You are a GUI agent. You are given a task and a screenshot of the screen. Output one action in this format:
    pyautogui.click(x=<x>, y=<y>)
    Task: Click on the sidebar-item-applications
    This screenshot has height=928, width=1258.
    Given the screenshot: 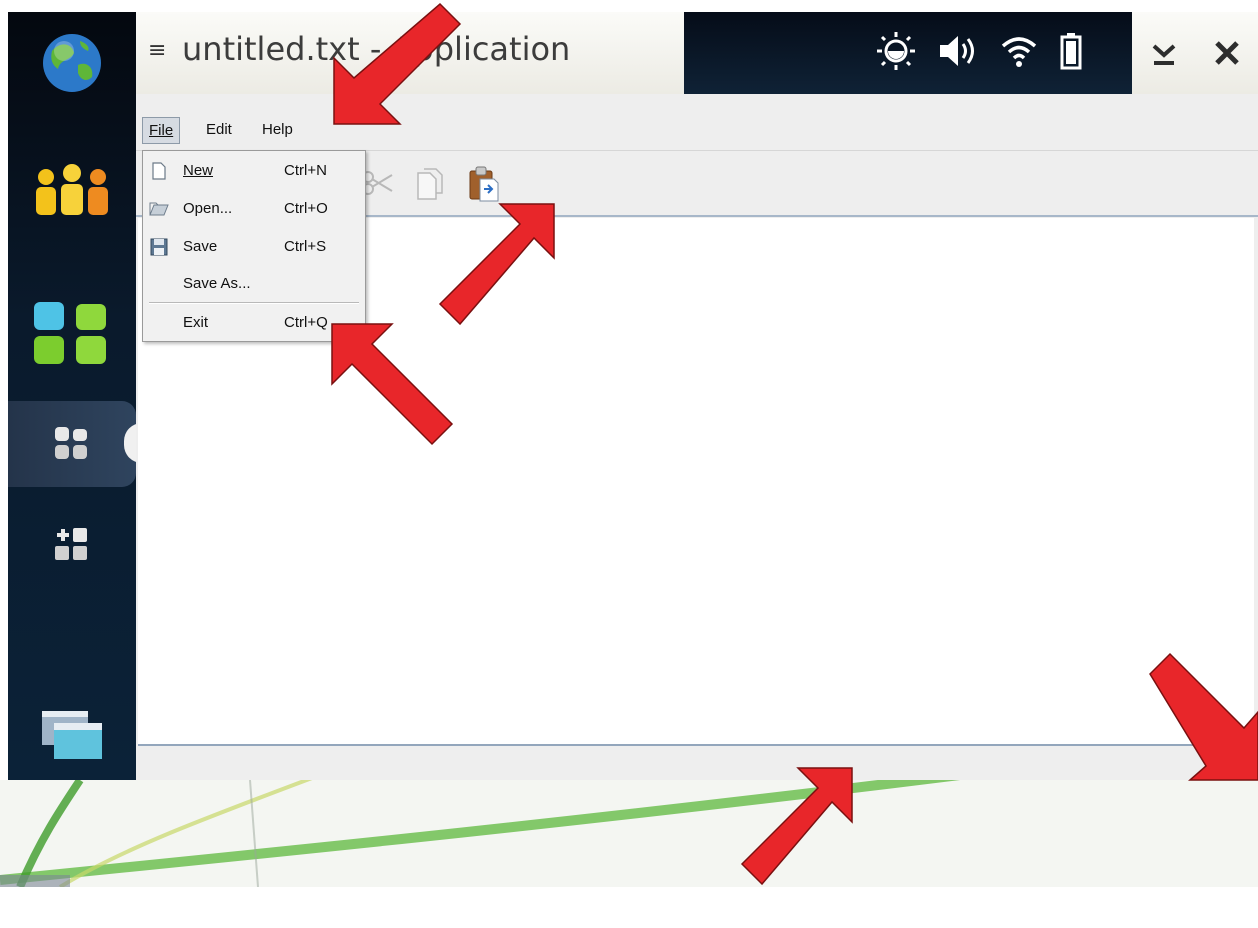 What is the action you would take?
    pyautogui.click(x=75, y=444)
    